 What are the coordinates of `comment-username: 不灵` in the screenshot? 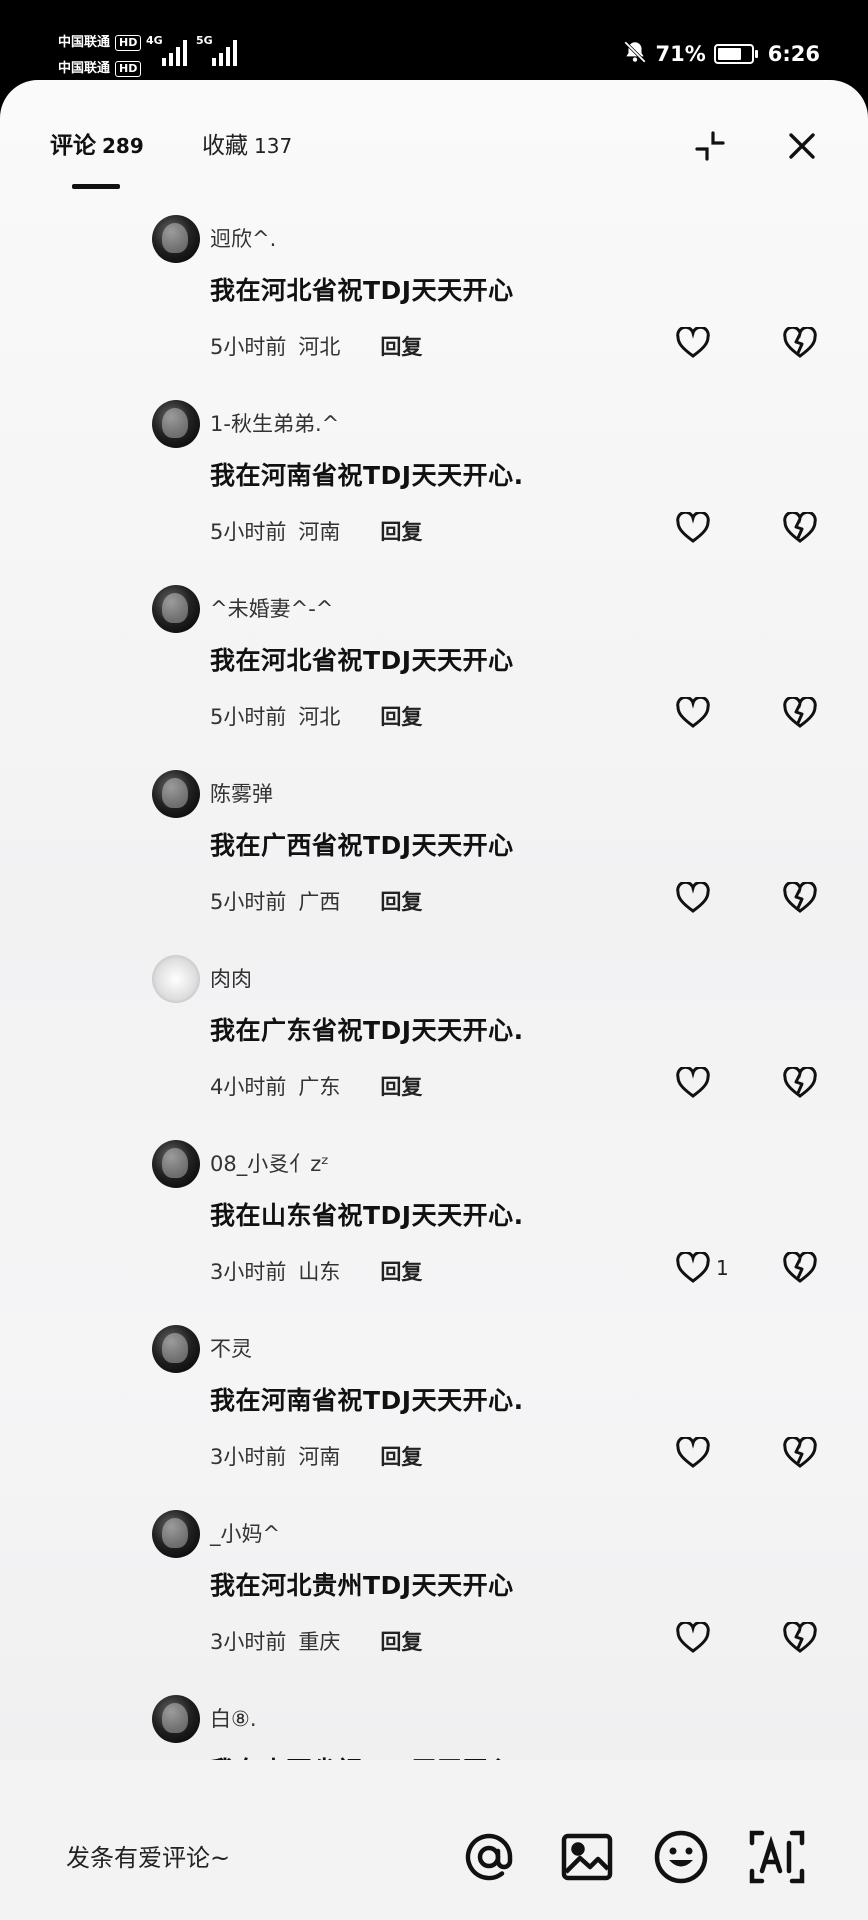 It's located at (231, 1348).